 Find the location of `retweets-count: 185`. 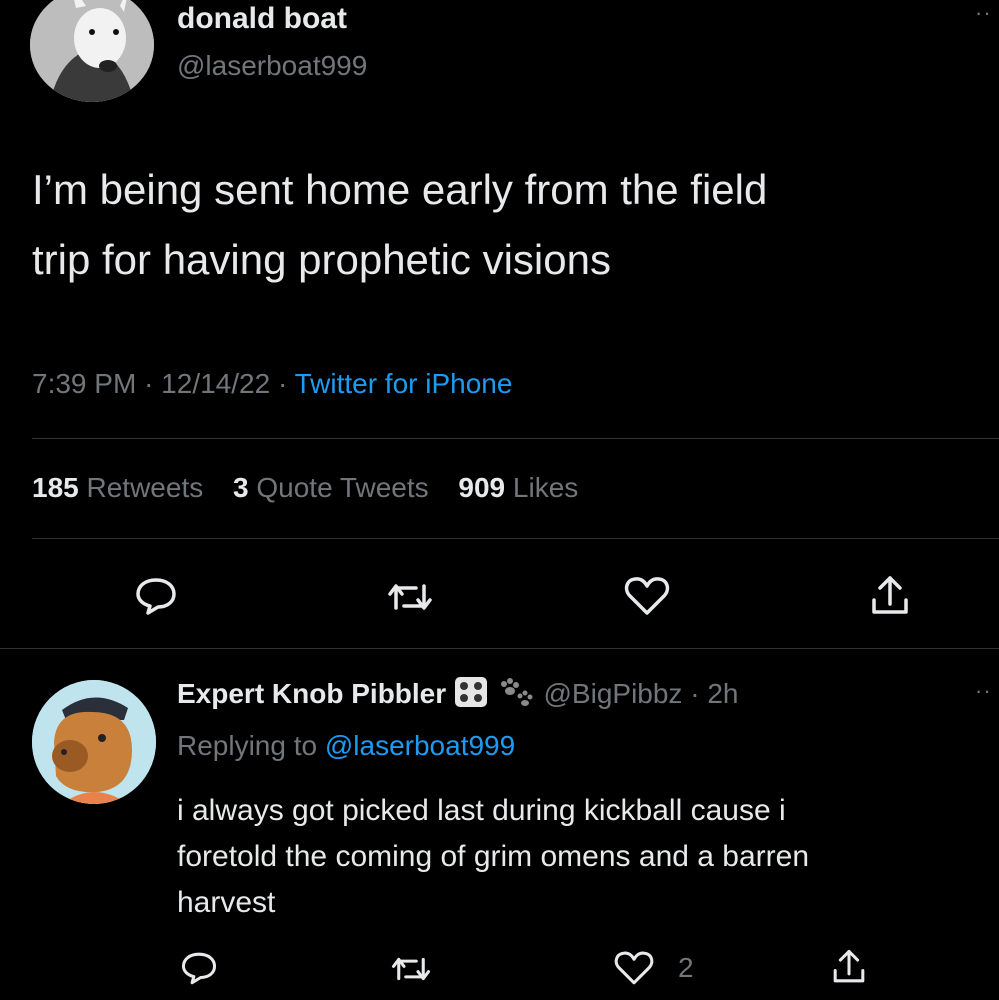

retweets-count: 185 is located at coordinates (55, 487).